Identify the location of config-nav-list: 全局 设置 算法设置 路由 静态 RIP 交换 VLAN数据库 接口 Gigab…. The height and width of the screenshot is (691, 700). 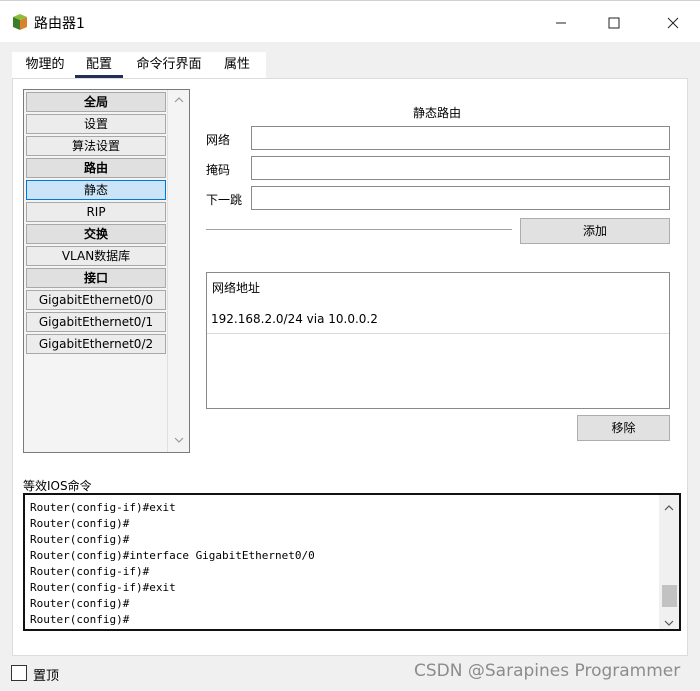
(106, 271).